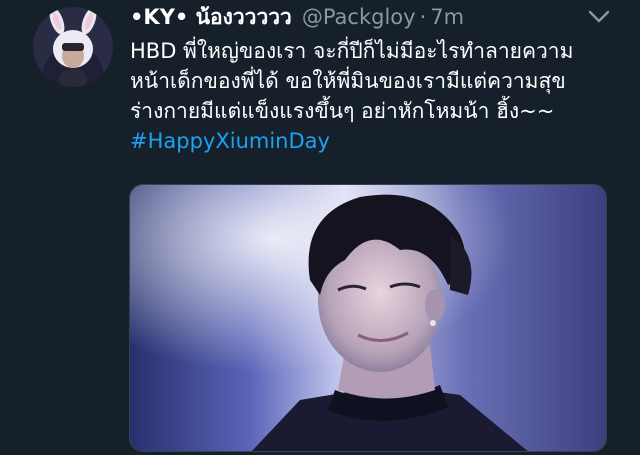 The image size is (640, 455). Describe the element at coordinates (297, 17) in the screenshot. I see `tweet-header: •KY• น้องววววว @Packgloy · 7m` at that location.